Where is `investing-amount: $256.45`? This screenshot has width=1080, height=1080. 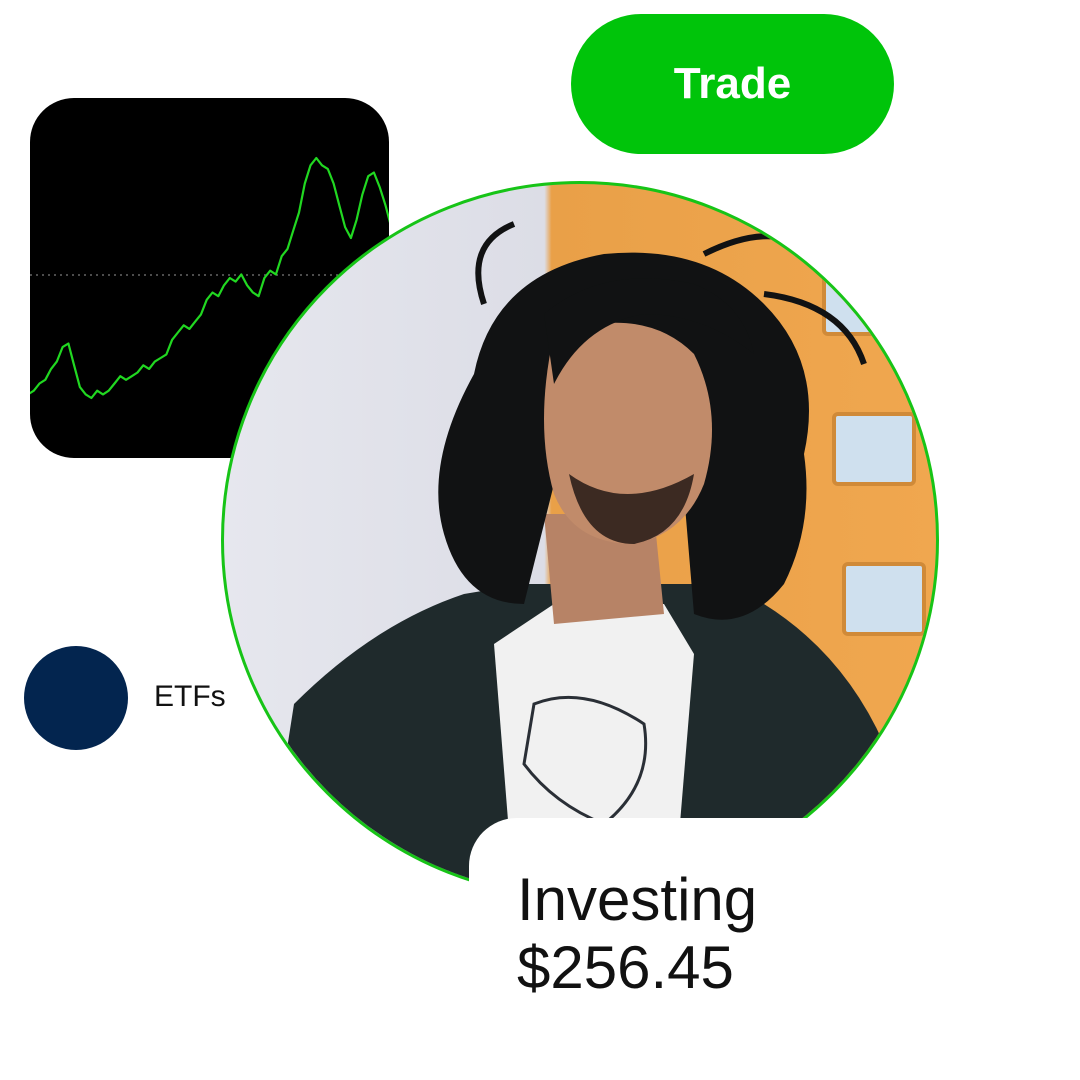
investing-amount: $256.45 is located at coordinates (625, 967).